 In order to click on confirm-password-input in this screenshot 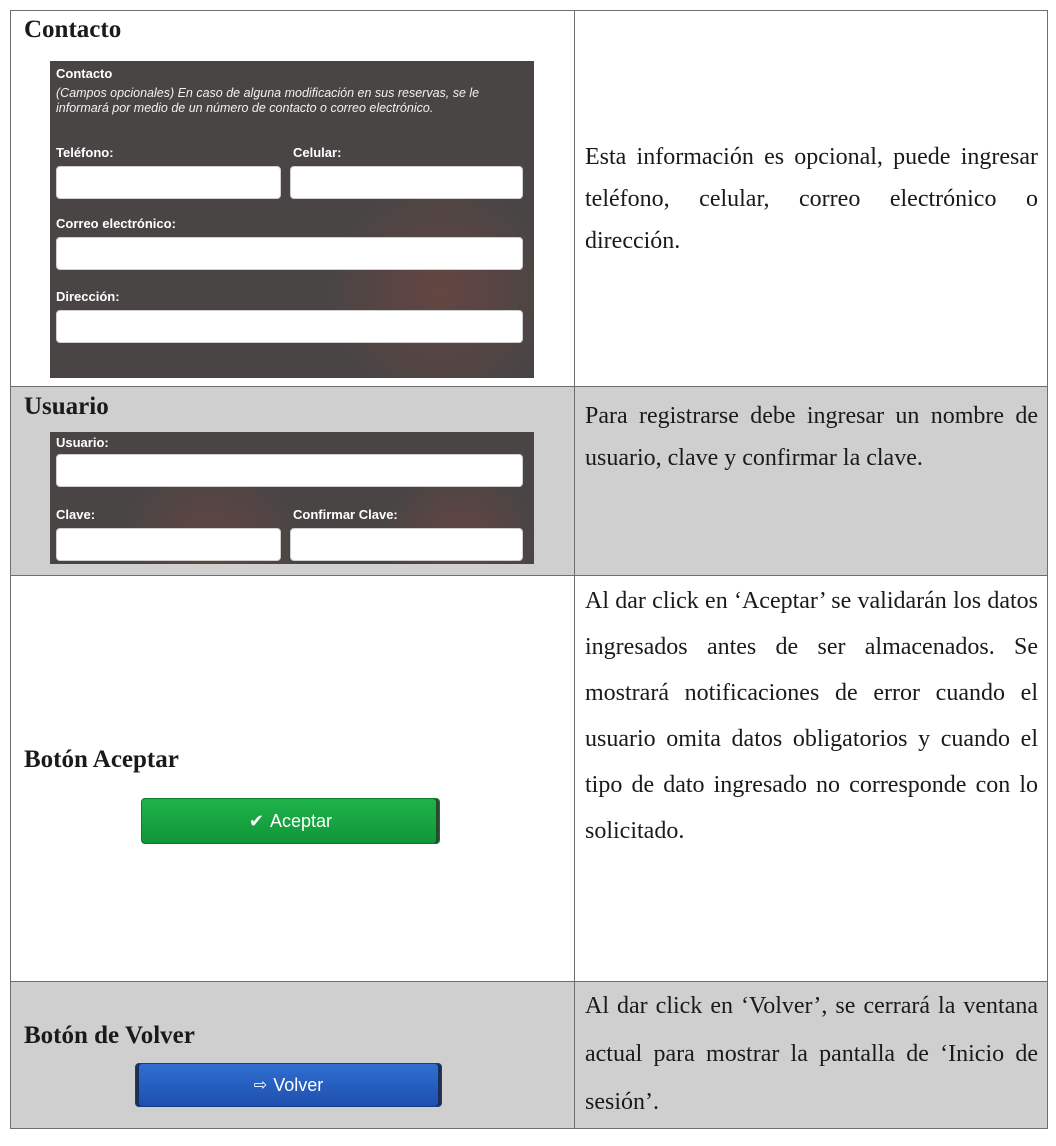, I will do `click(406, 544)`.